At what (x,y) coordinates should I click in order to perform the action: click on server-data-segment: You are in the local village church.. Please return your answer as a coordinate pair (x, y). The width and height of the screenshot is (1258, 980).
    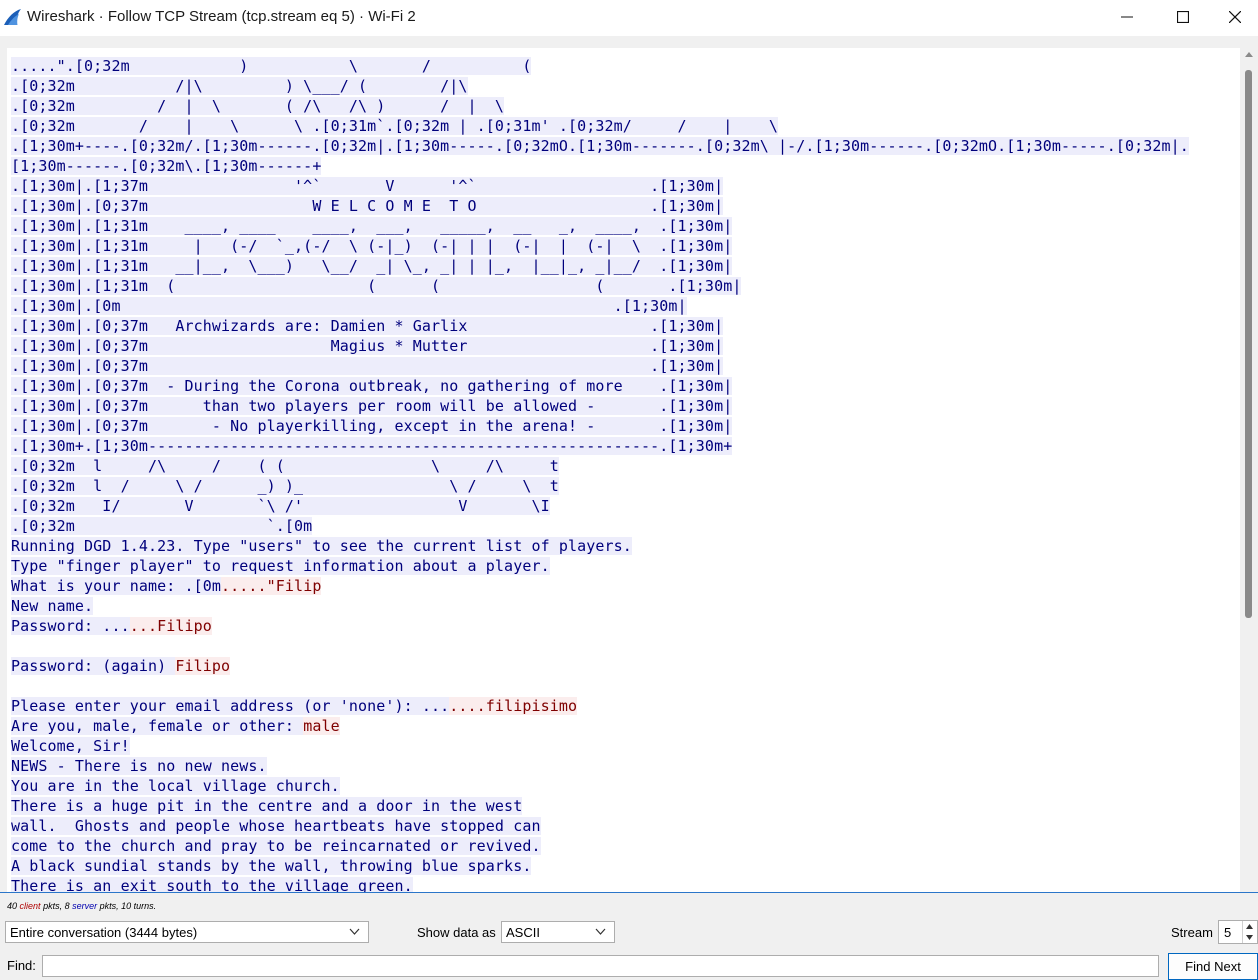
    Looking at the image, I should click on (175, 786).